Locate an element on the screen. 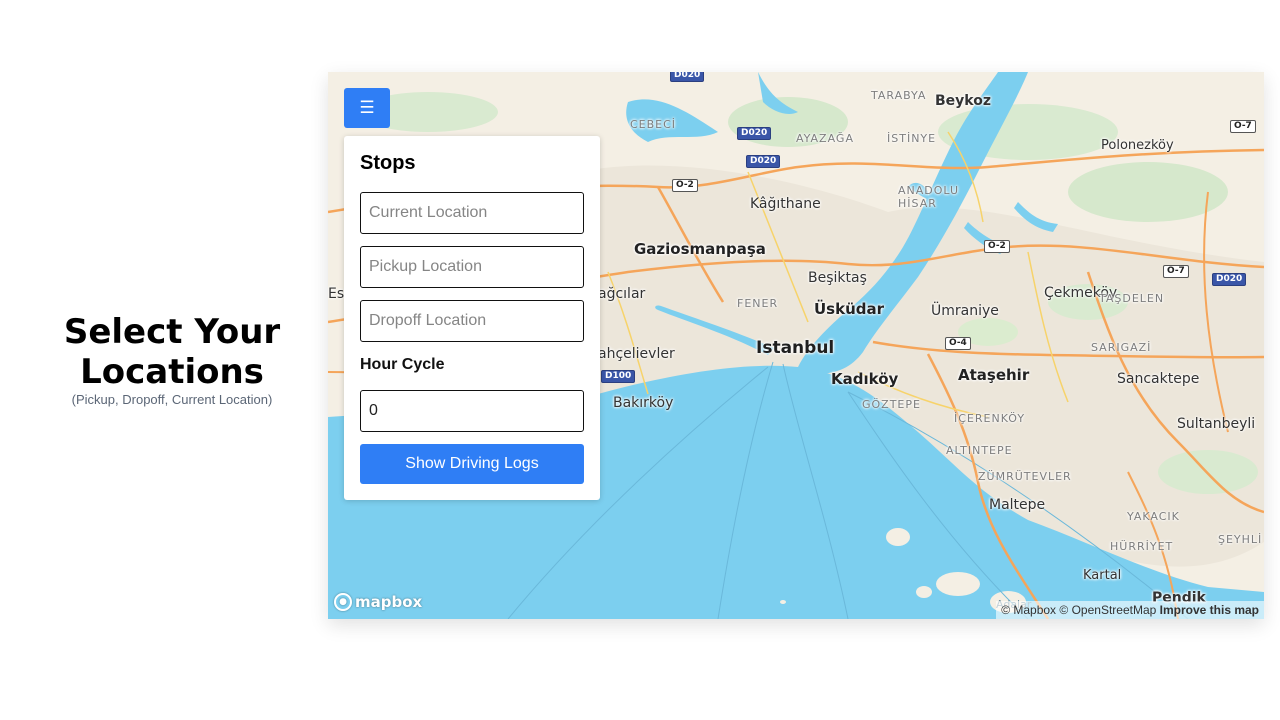  mapbox-logo-icon: ● is located at coordinates (343, 602).